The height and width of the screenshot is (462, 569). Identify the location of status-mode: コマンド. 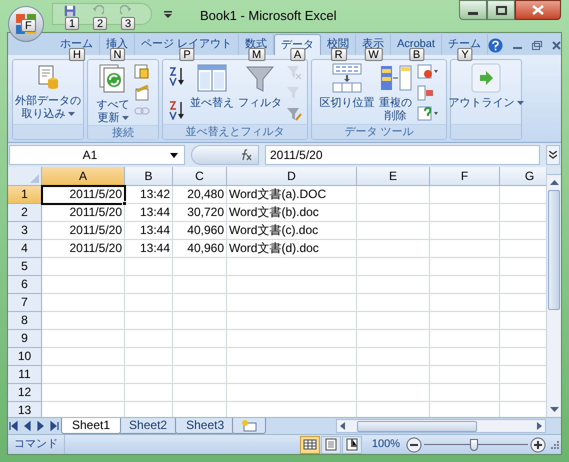
(36, 444).